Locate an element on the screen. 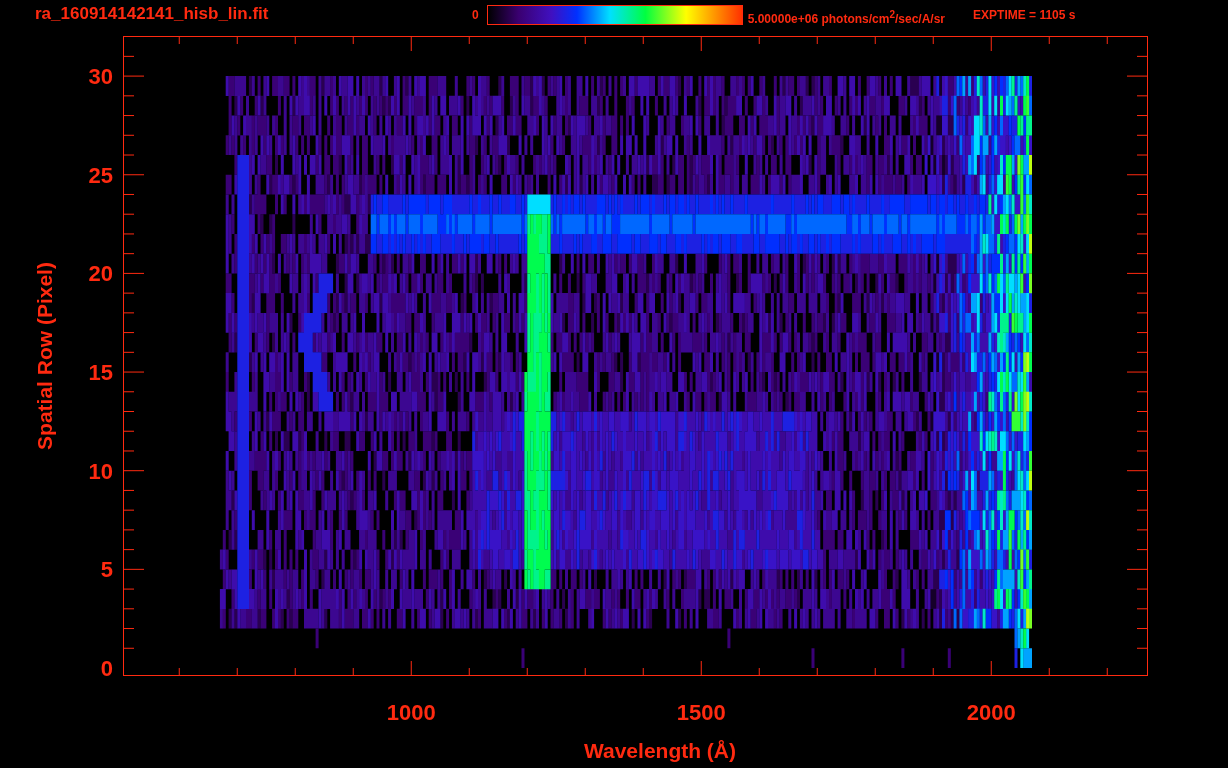  colorbar-min-label: 0 is located at coordinates (475, 15).